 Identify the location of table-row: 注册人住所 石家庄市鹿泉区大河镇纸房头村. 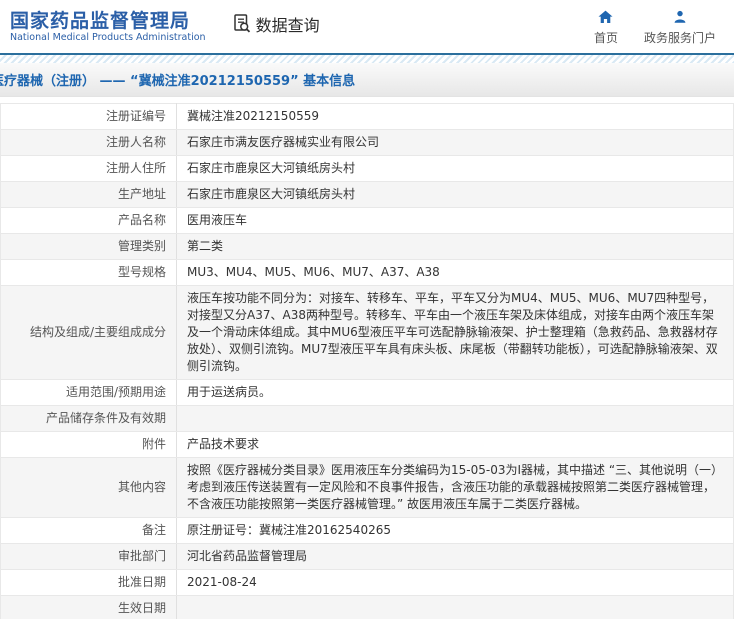
(367, 168).